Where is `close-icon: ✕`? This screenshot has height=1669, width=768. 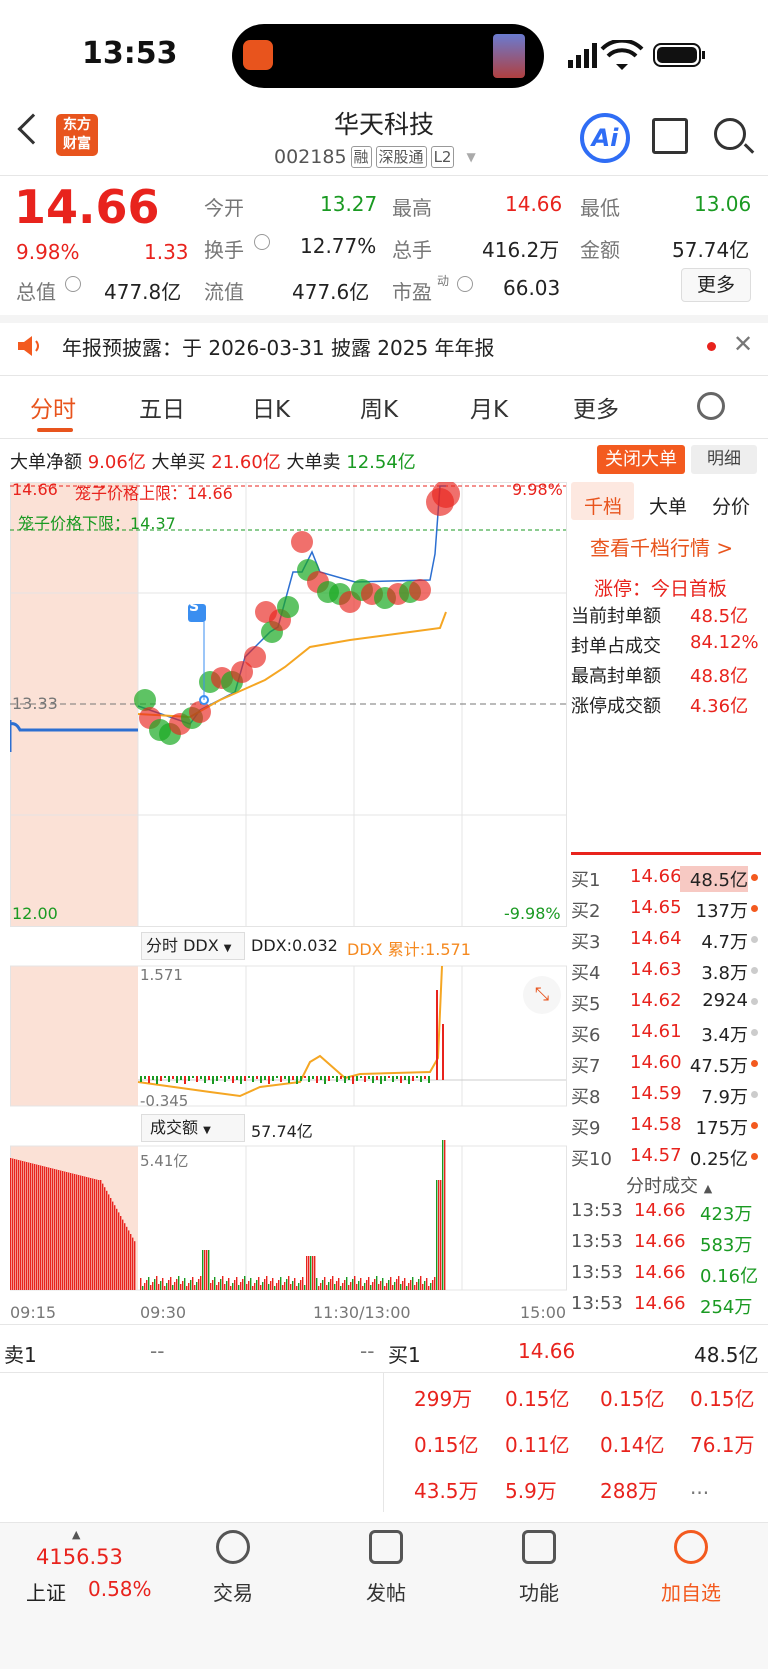
close-icon: ✕ is located at coordinates (743, 344).